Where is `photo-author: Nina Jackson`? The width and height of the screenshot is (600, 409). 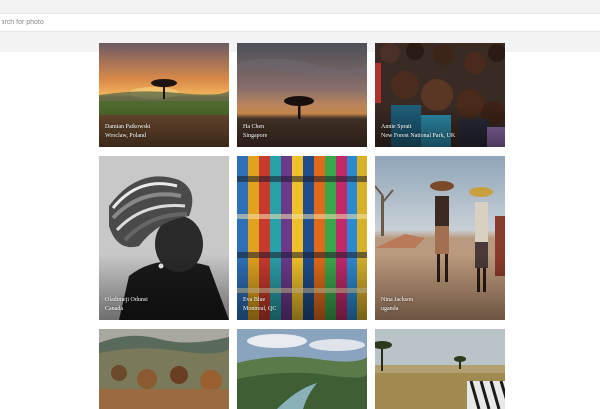
photo-author: Nina Jackson is located at coordinates (397, 300).